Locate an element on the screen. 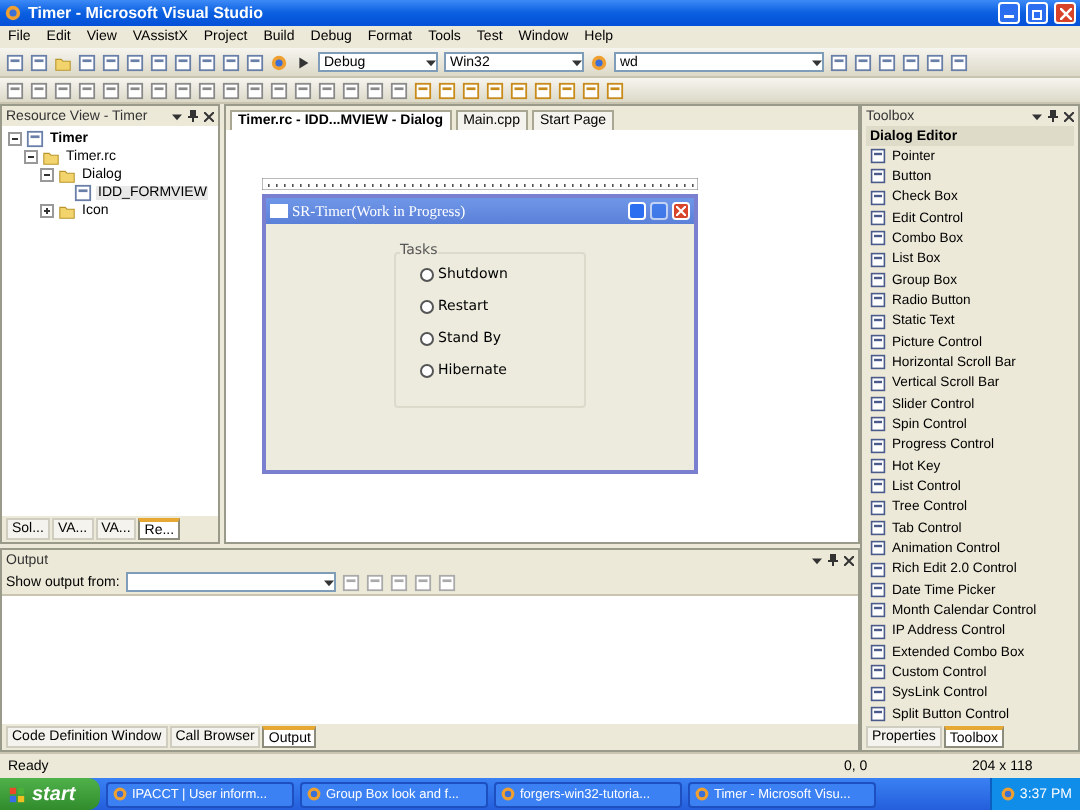  maximize-button is located at coordinates (659, 211).